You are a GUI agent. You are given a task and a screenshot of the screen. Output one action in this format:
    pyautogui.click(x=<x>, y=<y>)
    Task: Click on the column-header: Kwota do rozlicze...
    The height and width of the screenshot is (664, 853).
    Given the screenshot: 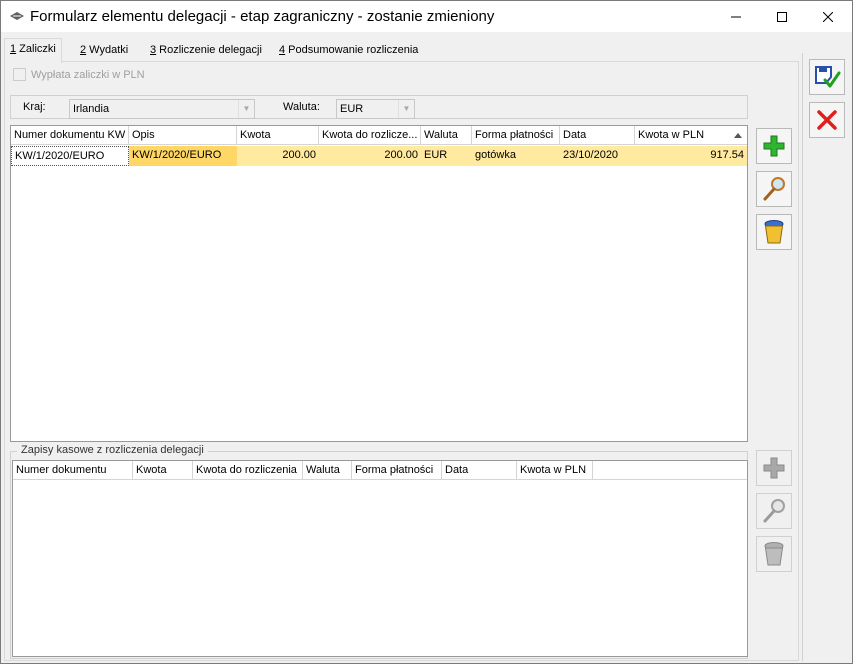 What is the action you would take?
    pyautogui.click(x=370, y=135)
    